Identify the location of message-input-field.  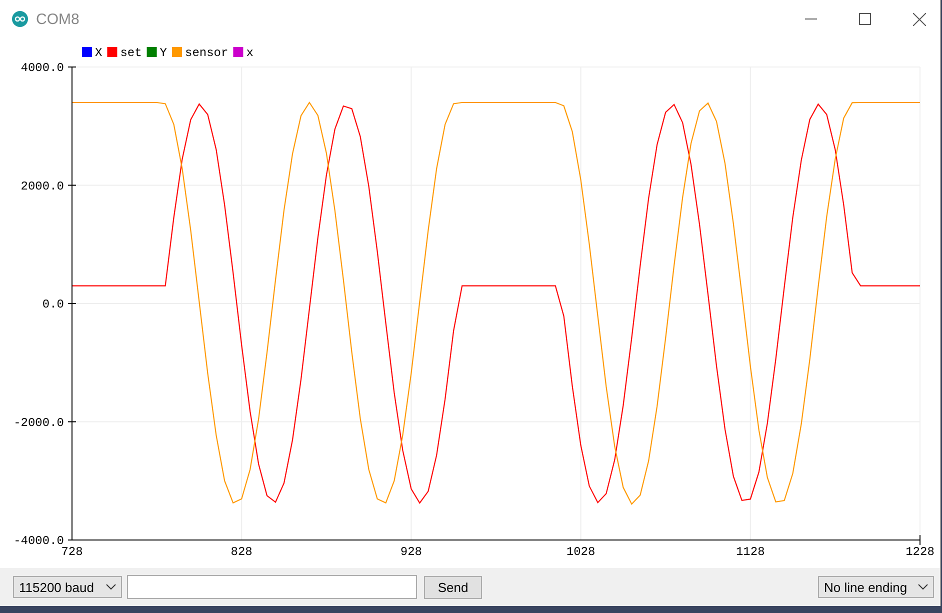
(272, 587).